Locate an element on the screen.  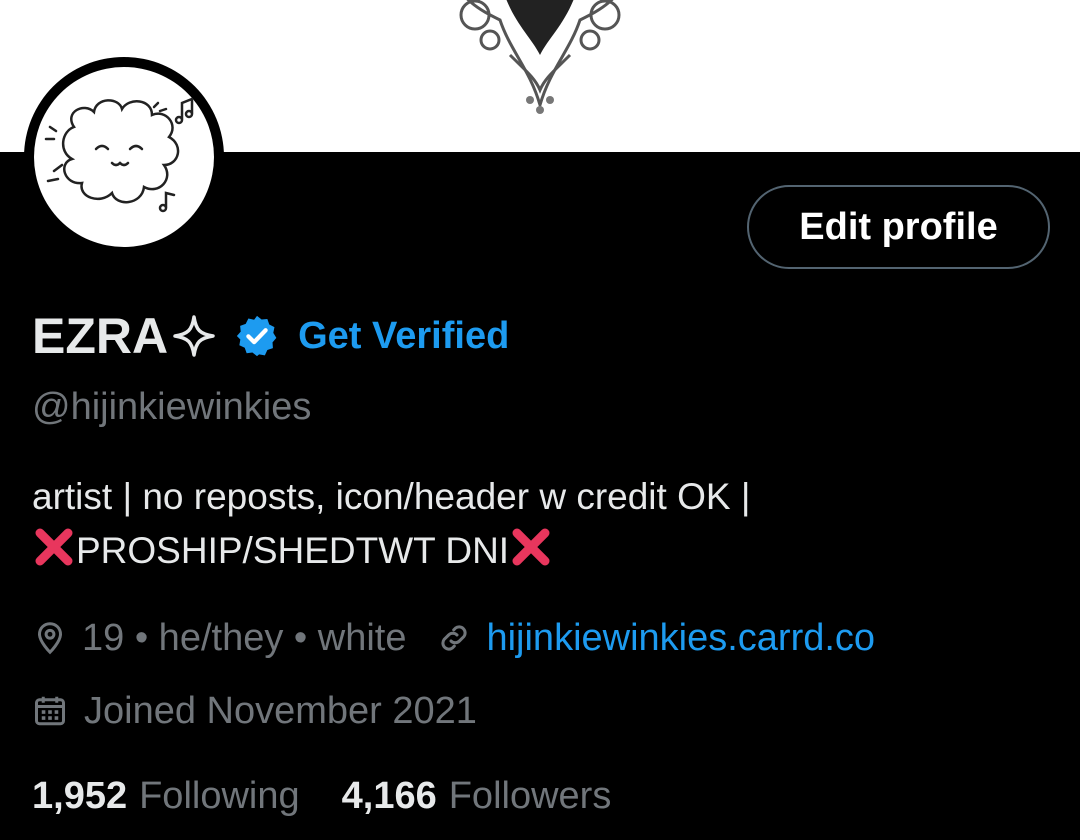
get-verified-link: Get Verified is located at coordinates (403, 336).